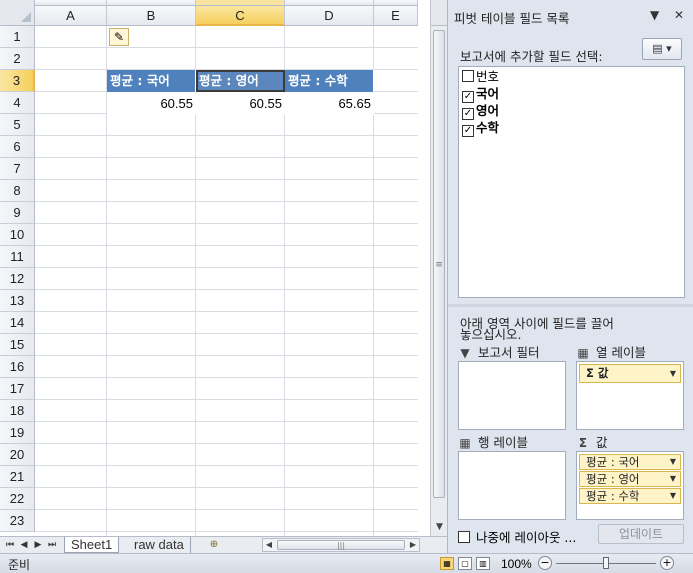  Describe the element at coordinates (630, 496) in the screenshot. I see `value-chip-math: 평균 : 수학 ▼` at that location.